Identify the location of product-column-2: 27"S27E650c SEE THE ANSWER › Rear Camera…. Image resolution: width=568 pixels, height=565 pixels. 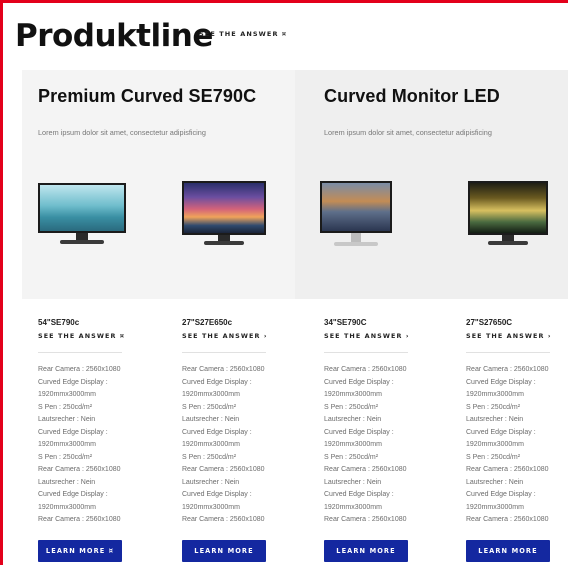
(237, 422).